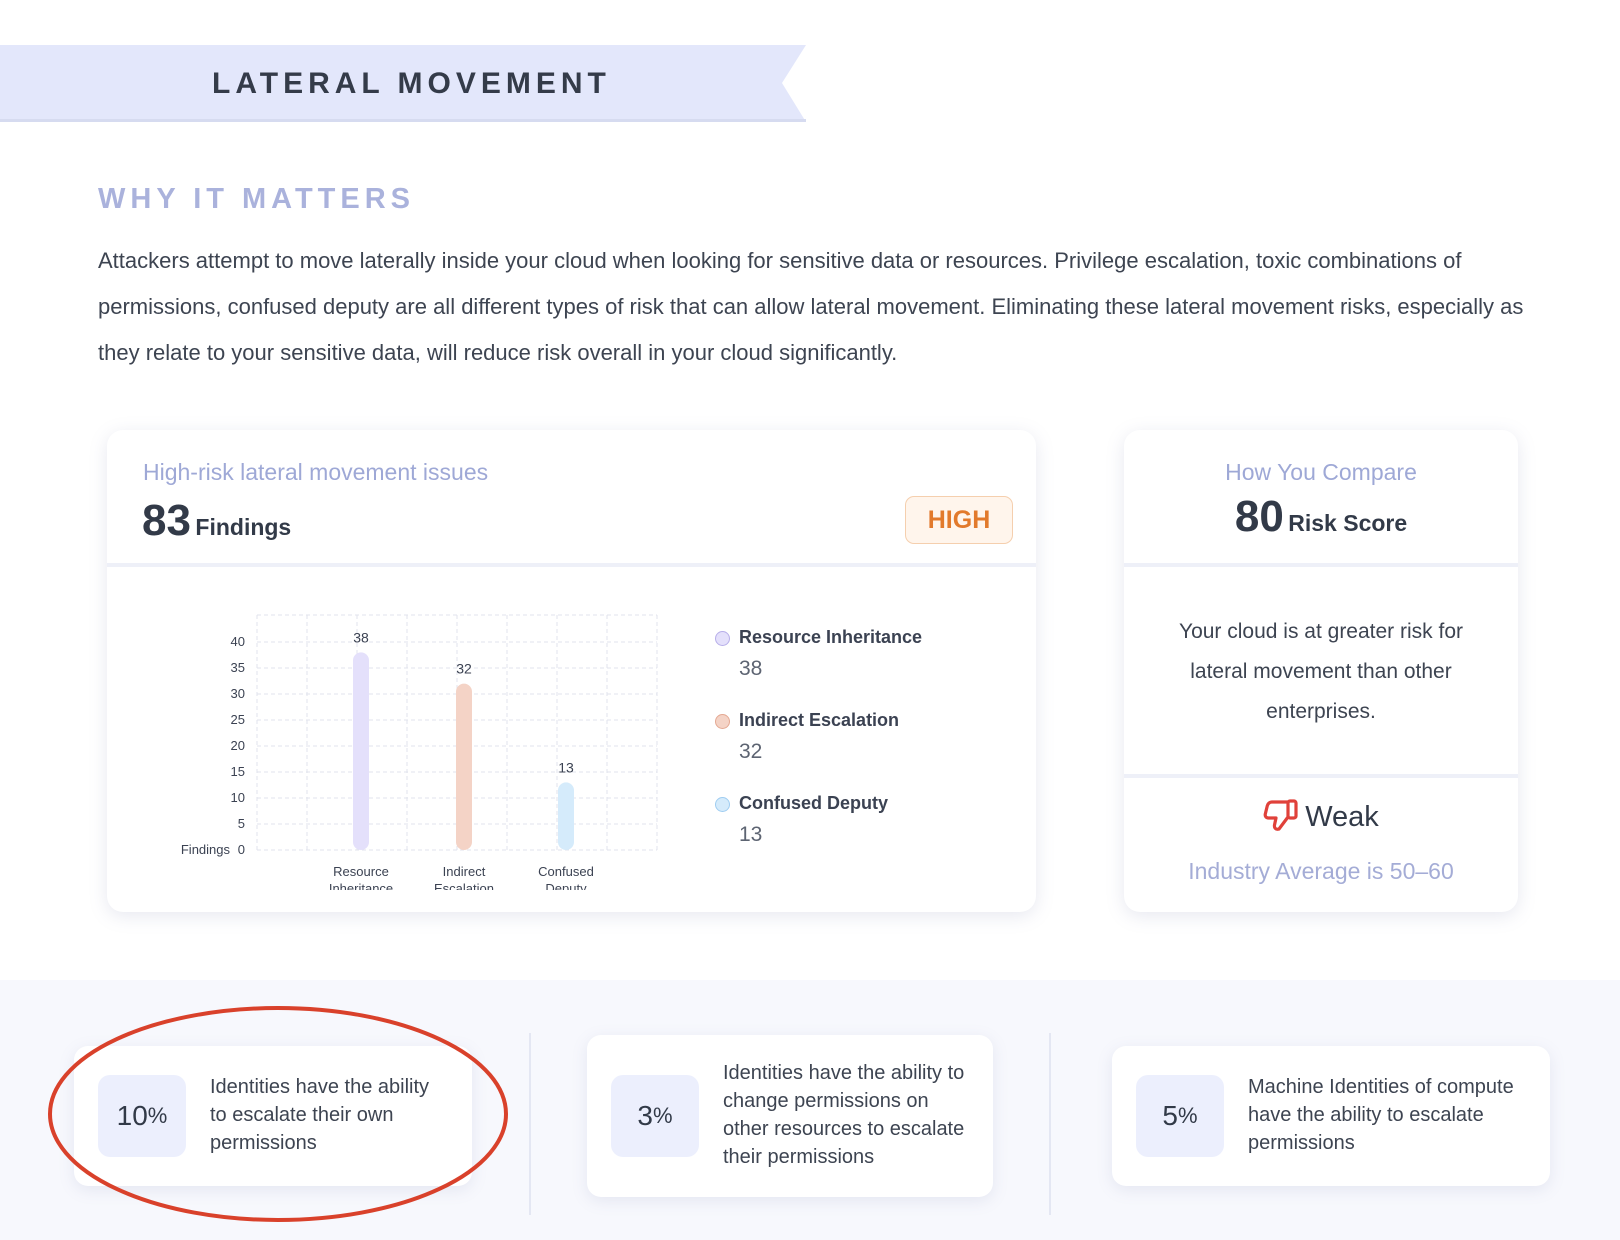 The width and height of the screenshot is (1620, 1240). What do you see at coordinates (865, 834) in the screenshot?
I see `legend-item: Confused Deputy 13` at bounding box center [865, 834].